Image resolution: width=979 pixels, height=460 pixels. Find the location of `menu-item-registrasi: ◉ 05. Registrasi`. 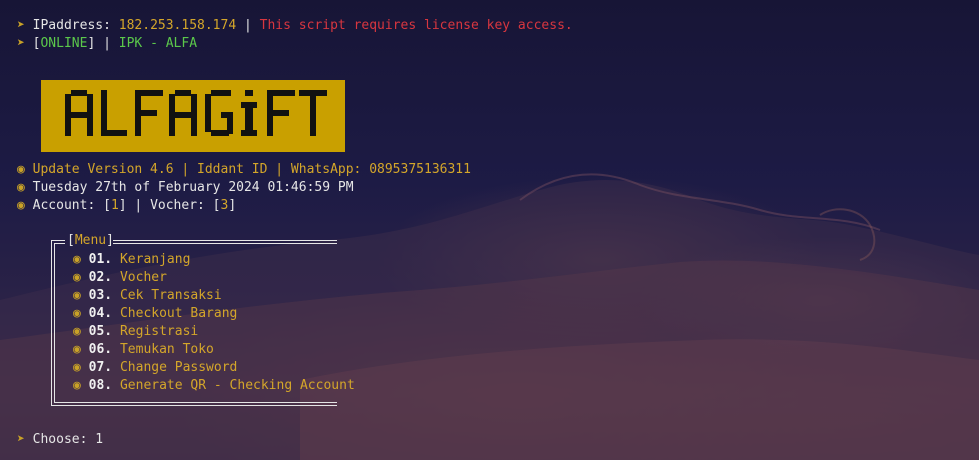

menu-item-registrasi: ◉ 05. Registrasi is located at coordinates (135, 332).